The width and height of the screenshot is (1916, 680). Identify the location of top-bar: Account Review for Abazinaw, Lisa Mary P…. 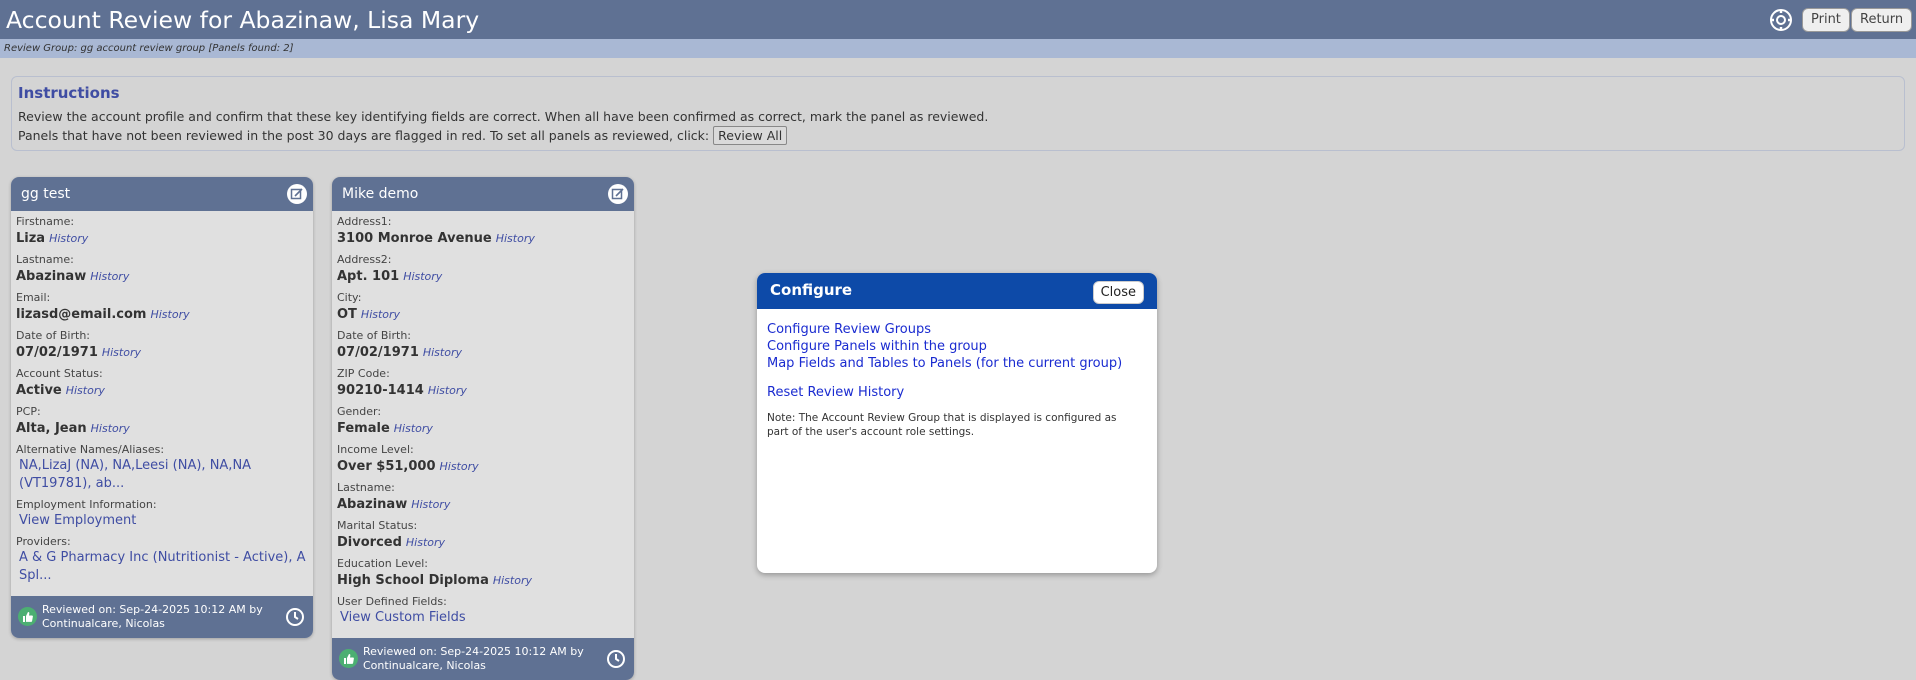
(958, 19).